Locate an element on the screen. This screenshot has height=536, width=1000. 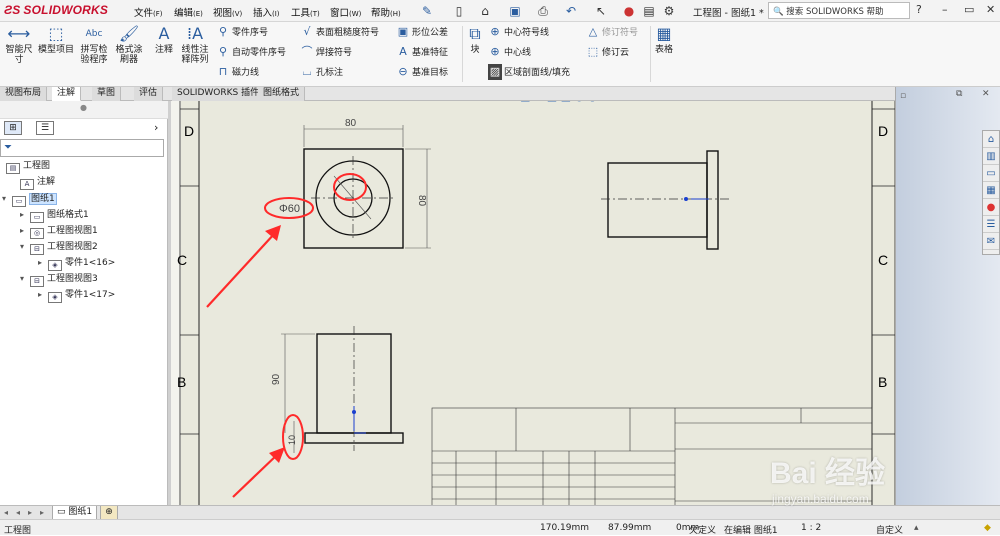
units-dropdown-icon: ▴ is located at coordinates (916, 528).